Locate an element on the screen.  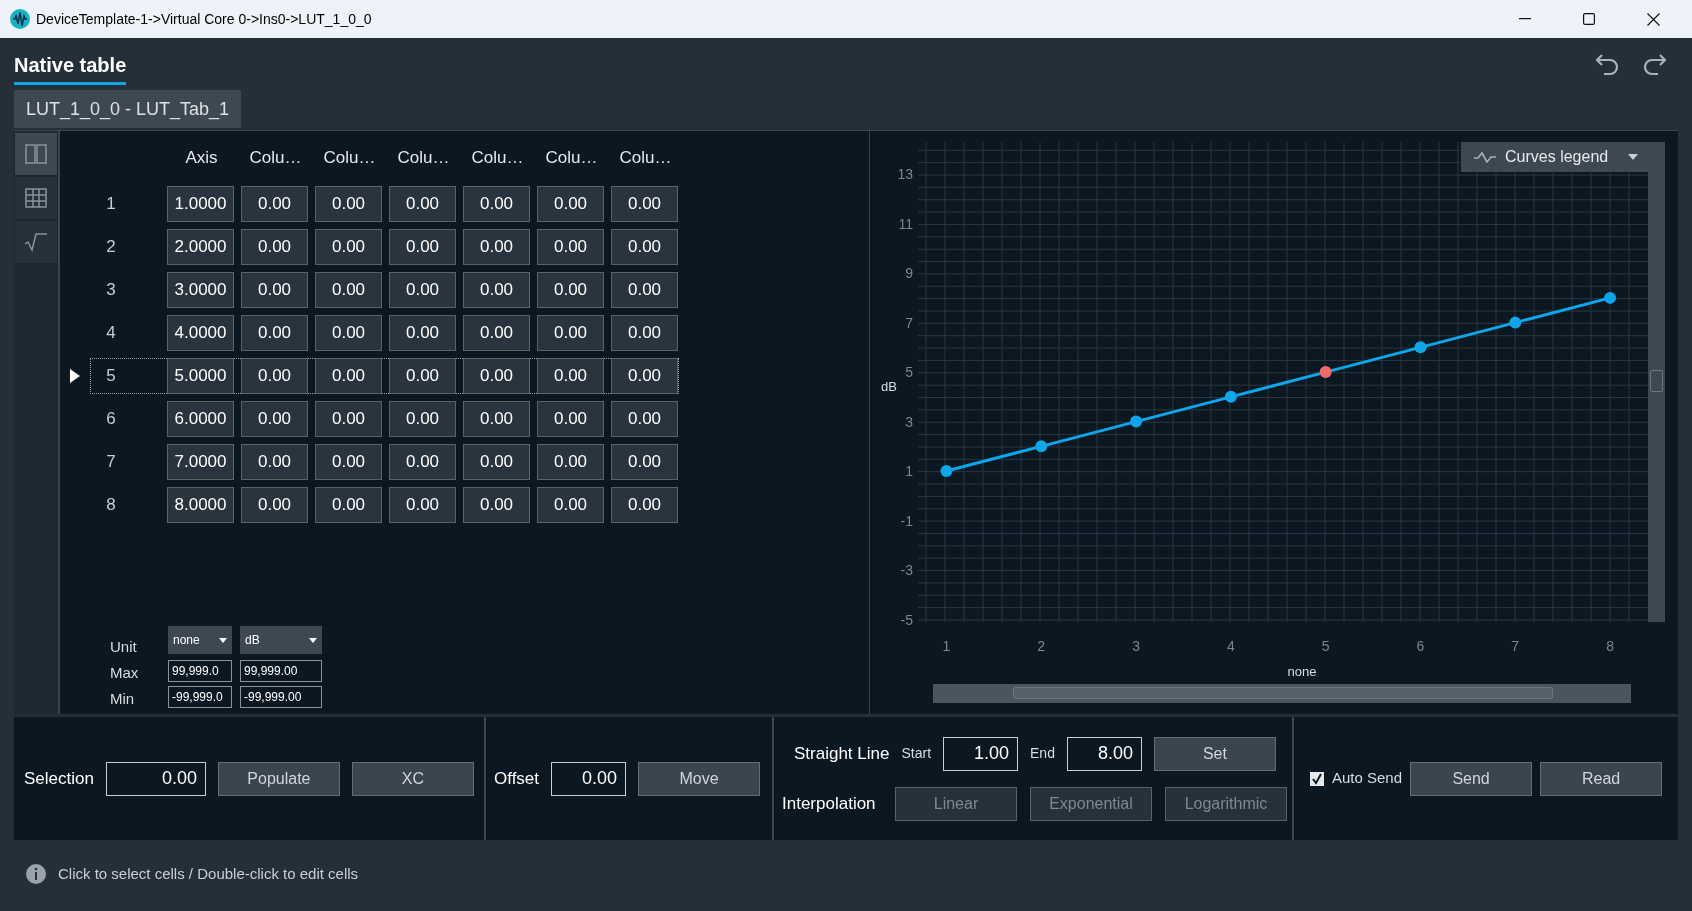
table-cell: 8.0000 is located at coordinates (200, 505).